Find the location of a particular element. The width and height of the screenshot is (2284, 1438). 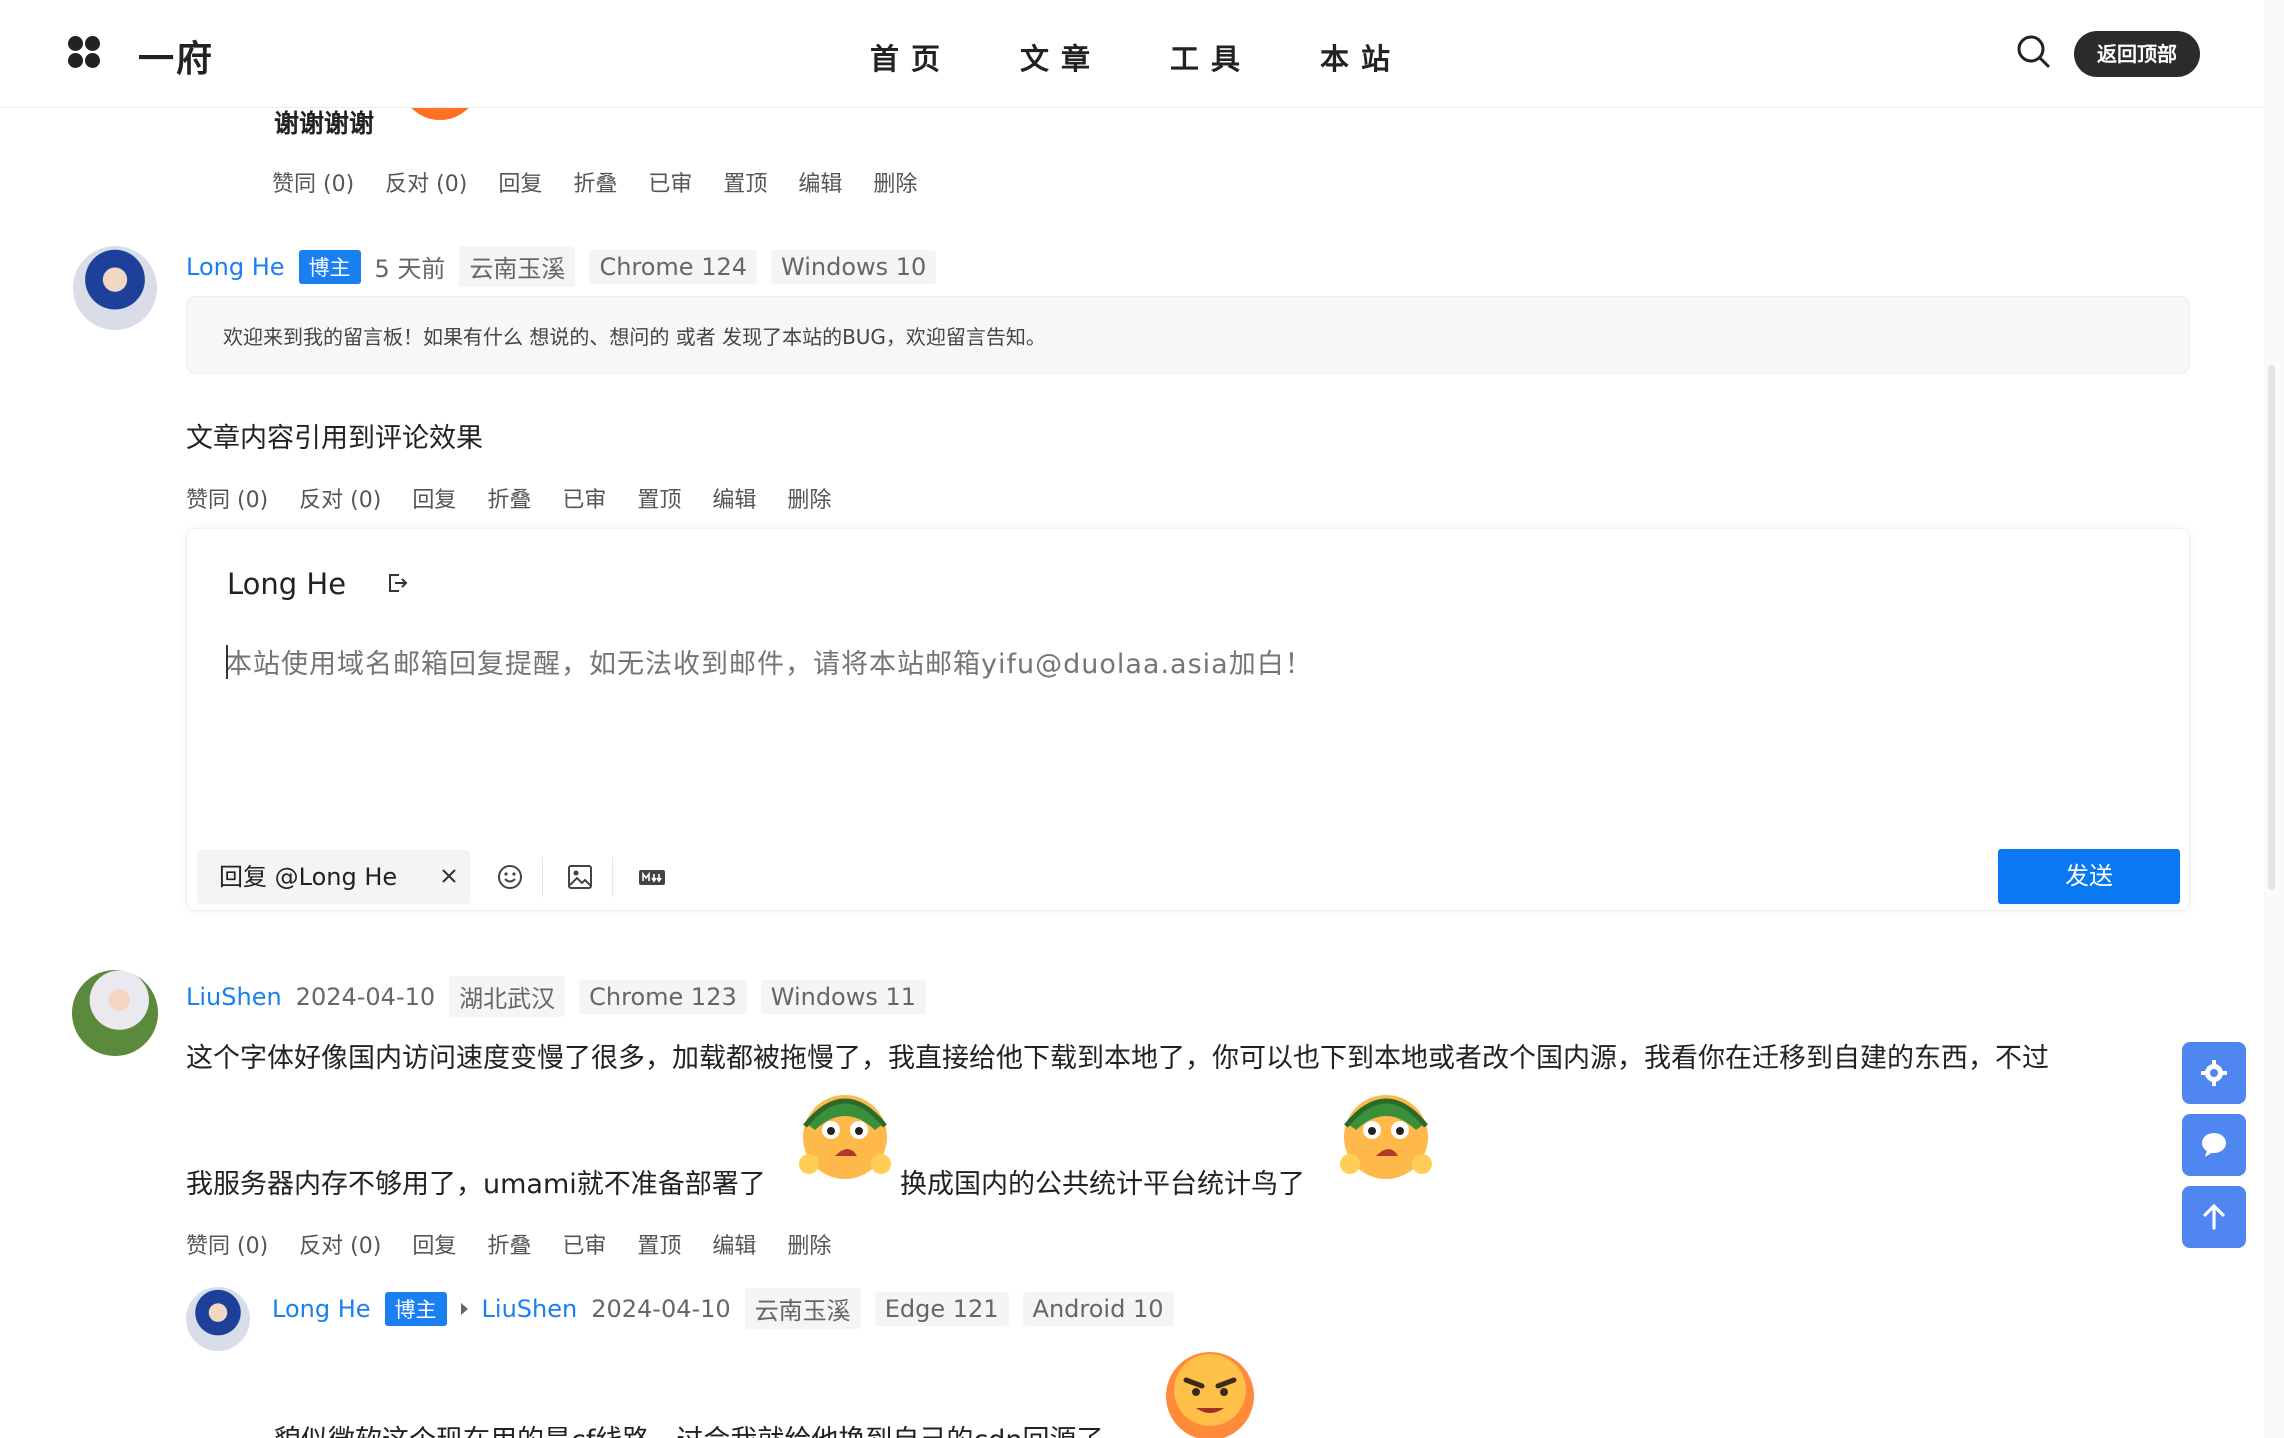

arrow-up-icon is located at coordinates (2214, 1216).